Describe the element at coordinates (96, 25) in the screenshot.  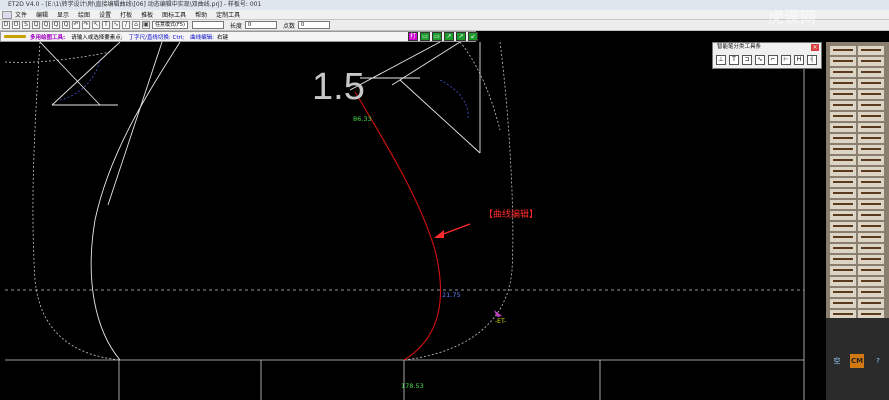
I see `select-button: ↖` at that location.